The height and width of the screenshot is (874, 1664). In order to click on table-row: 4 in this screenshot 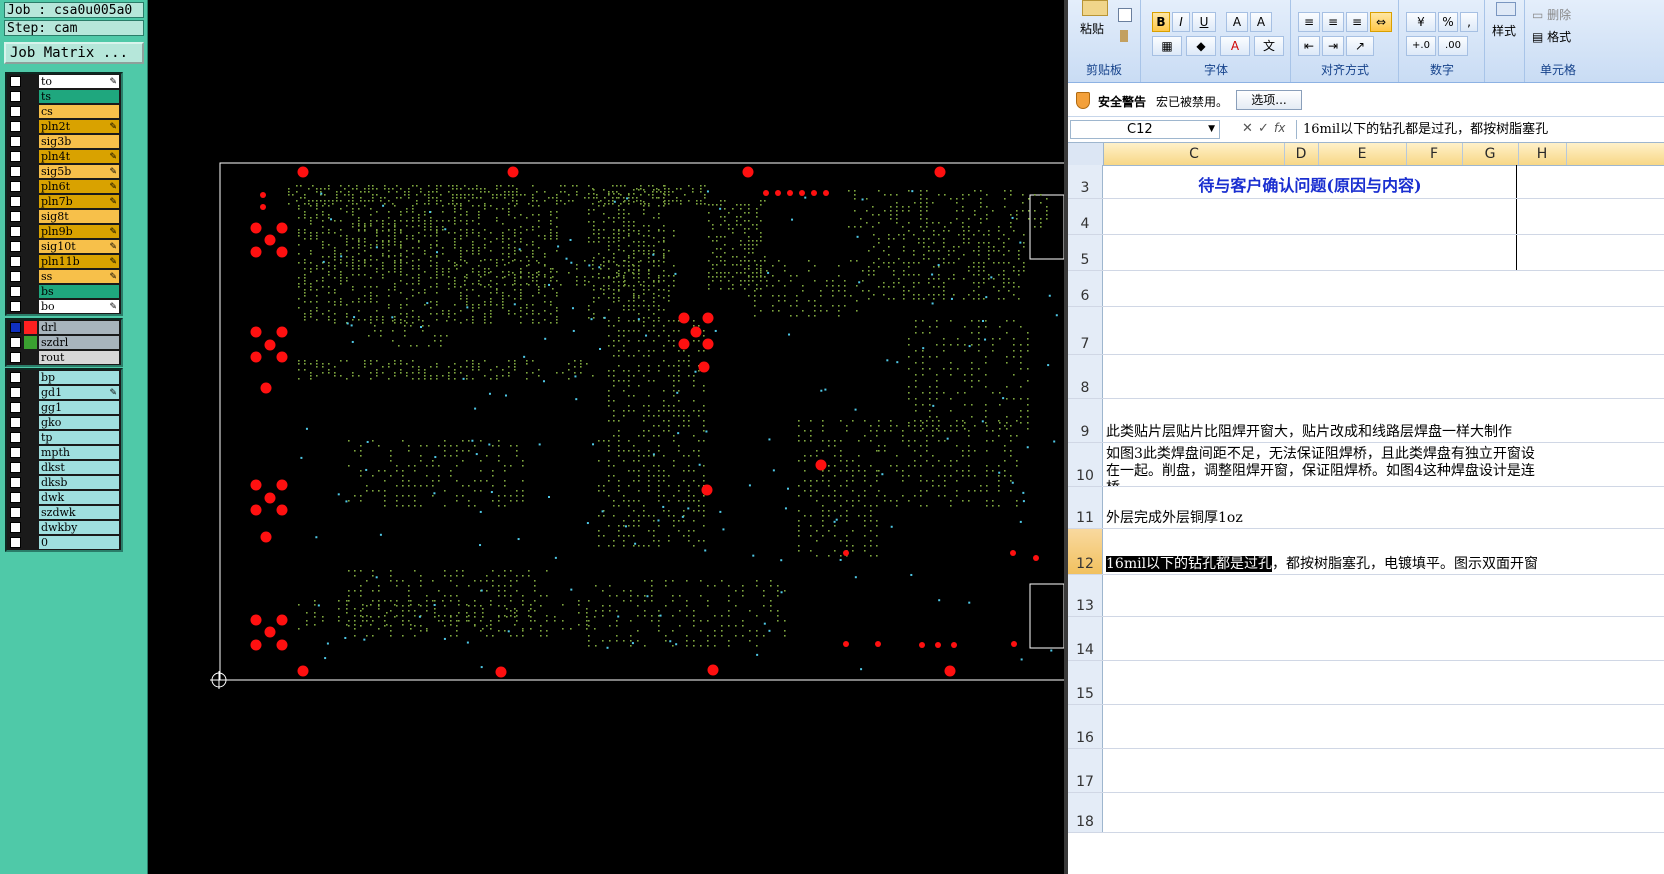, I will do `click(1366, 217)`.